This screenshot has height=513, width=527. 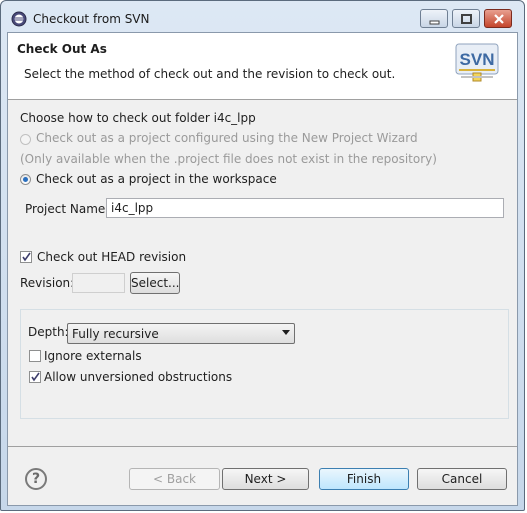 I want to click on footer-separator, so click(x=262, y=446).